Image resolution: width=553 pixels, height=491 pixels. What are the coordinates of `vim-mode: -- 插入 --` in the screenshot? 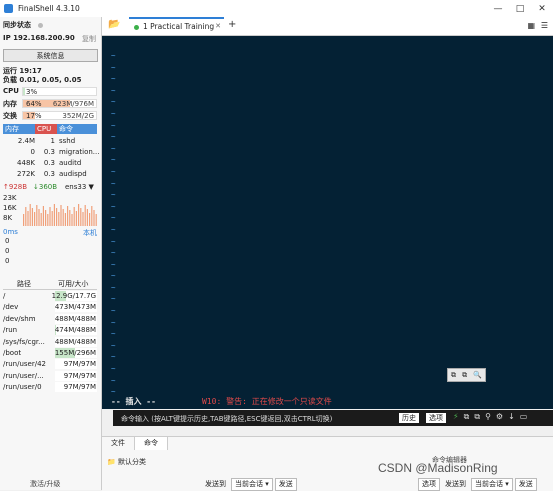 It's located at (133, 401).